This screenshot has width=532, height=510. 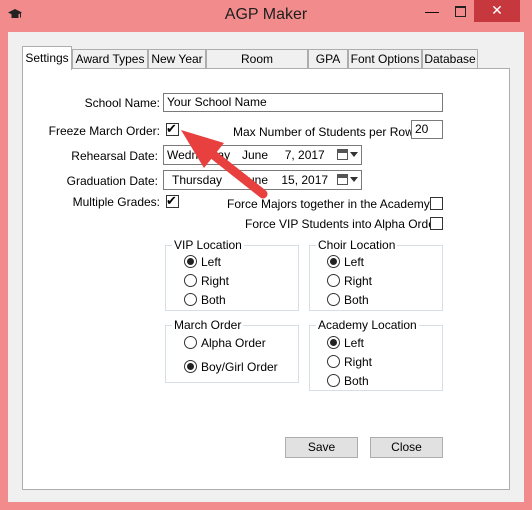 What do you see at coordinates (114, 156) in the screenshot?
I see `rehearsal-date-label: Rehearsal Date:` at bounding box center [114, 156].